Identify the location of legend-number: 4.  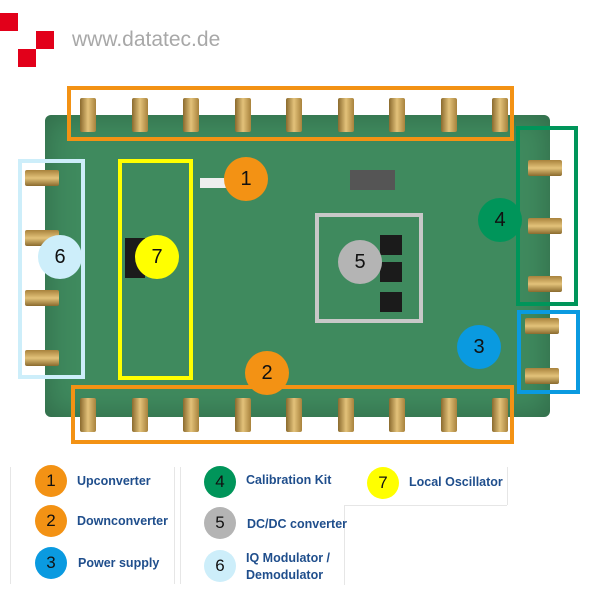
(220, 481).